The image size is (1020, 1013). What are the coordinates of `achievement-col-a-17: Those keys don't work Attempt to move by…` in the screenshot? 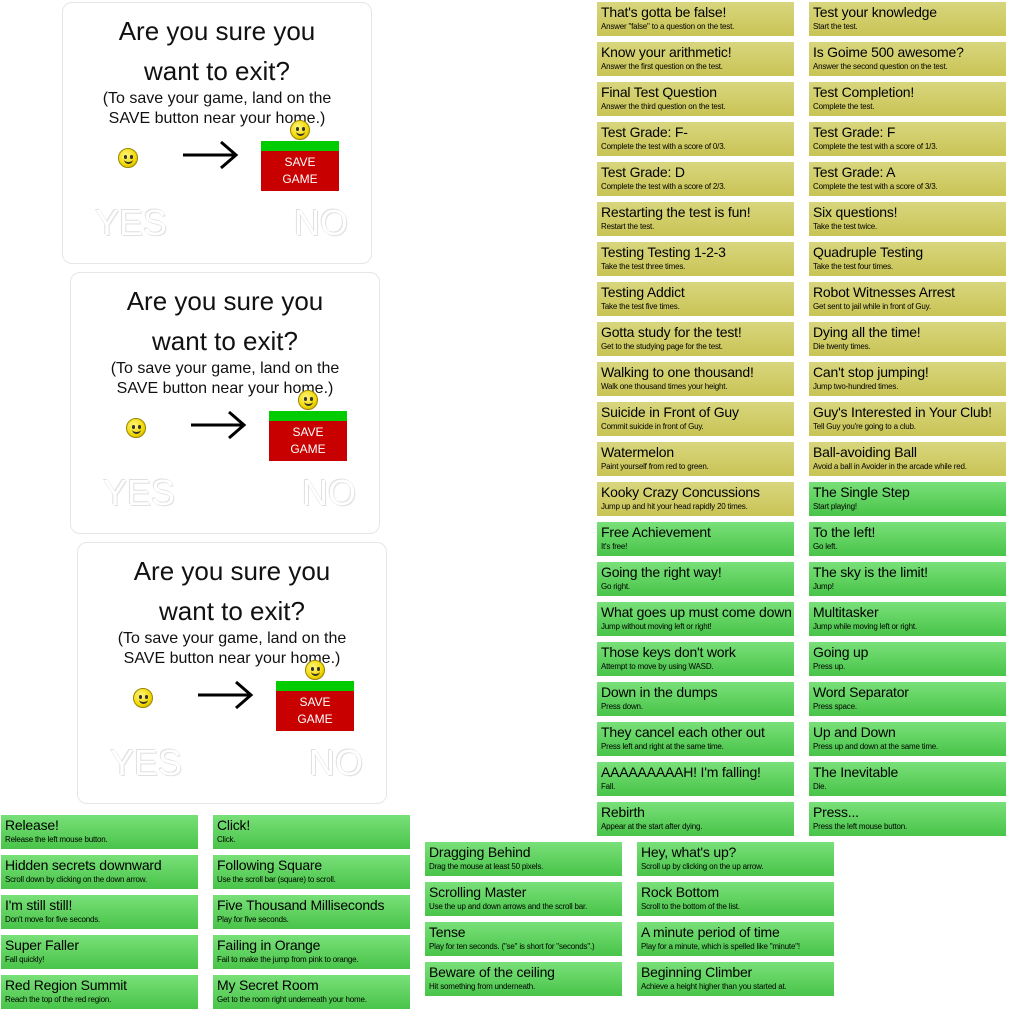 It's located at (695, 659).